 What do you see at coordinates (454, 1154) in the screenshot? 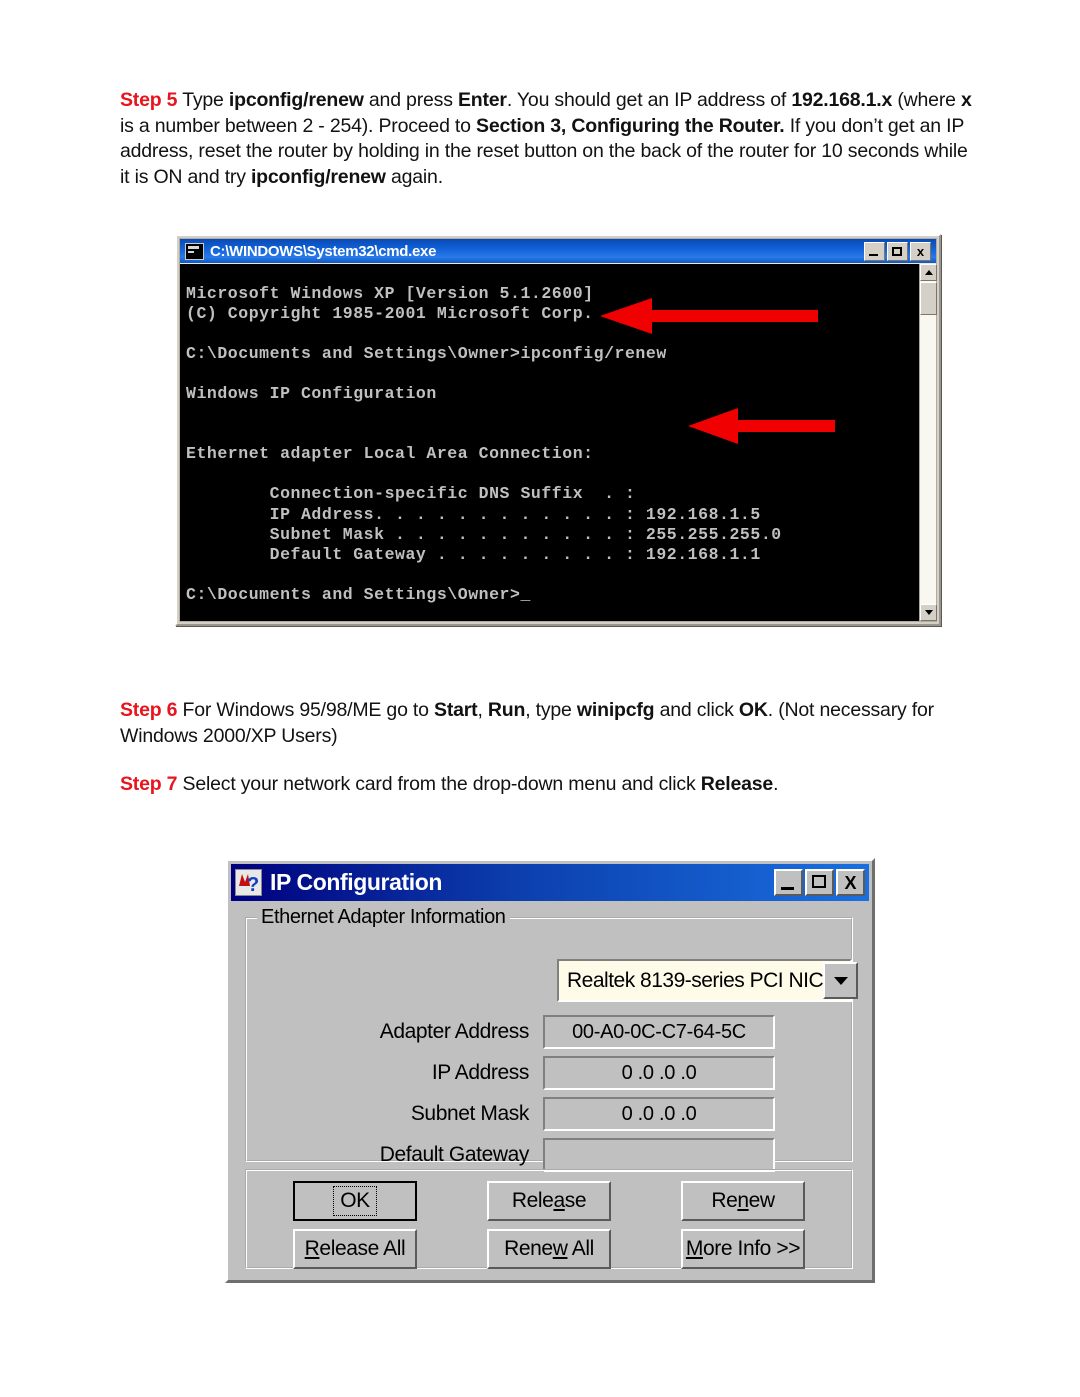
I see `default-gateway-label: Default Gateway` at bounding box center [454, 1154].